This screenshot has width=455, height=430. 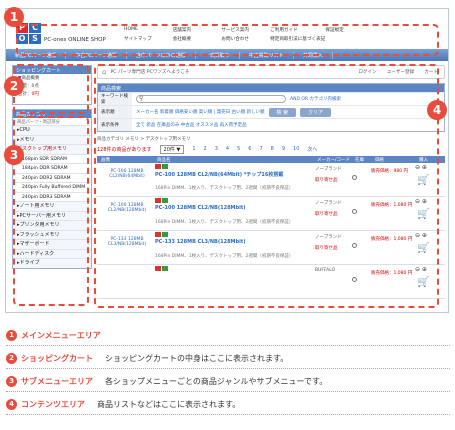 What do you see at coordinates (238, 149) in the screenshot?
I see `page-link: 5` at bounding box center [238, 149].